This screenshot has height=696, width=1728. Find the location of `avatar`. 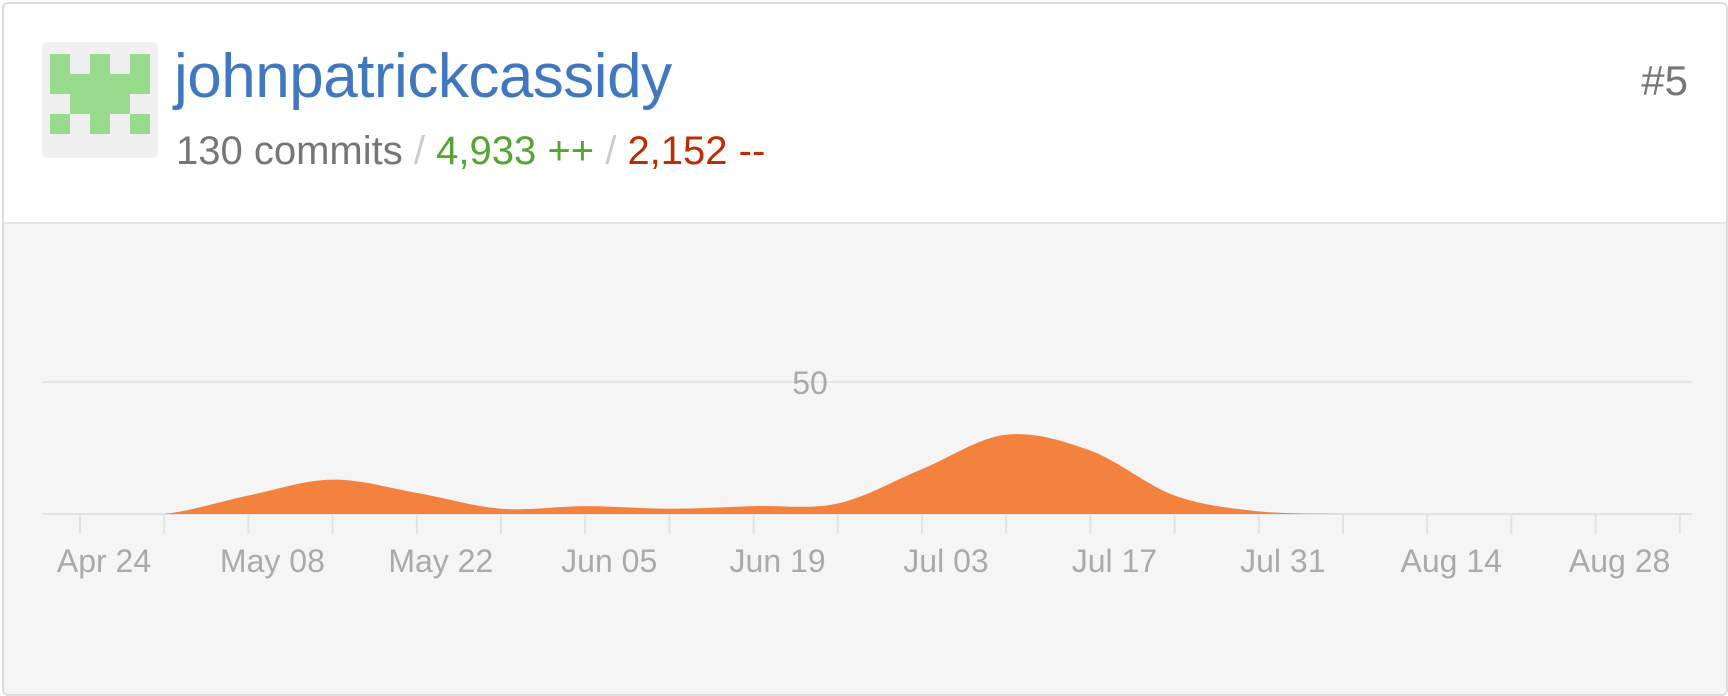

avatar is located at coordinates (100, 100).